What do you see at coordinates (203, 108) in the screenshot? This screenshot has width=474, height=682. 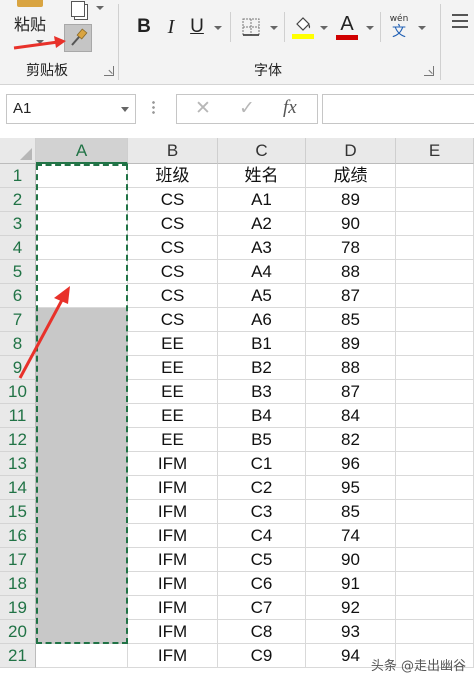 I see `cancel-icon: ✕` at bounding box center [203, 108].